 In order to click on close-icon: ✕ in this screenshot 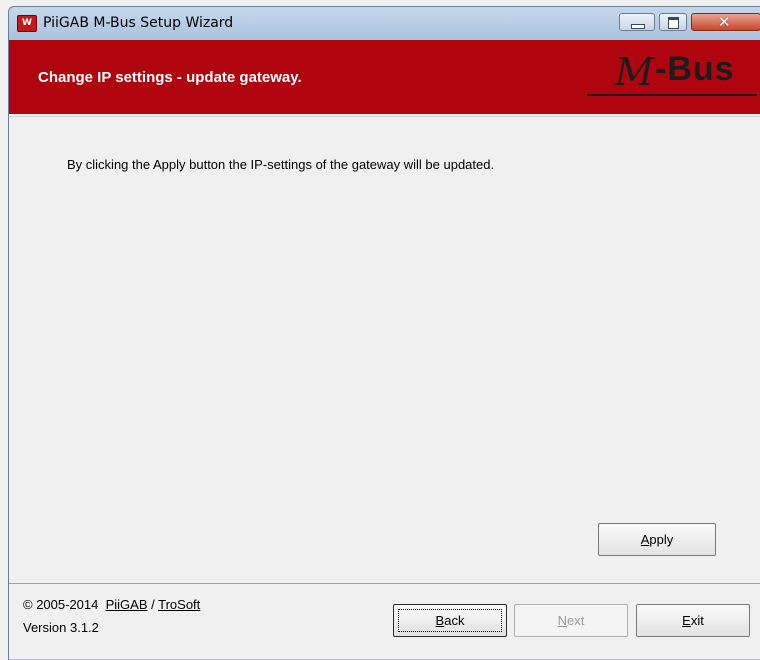, I will do `click(724, 22)`.